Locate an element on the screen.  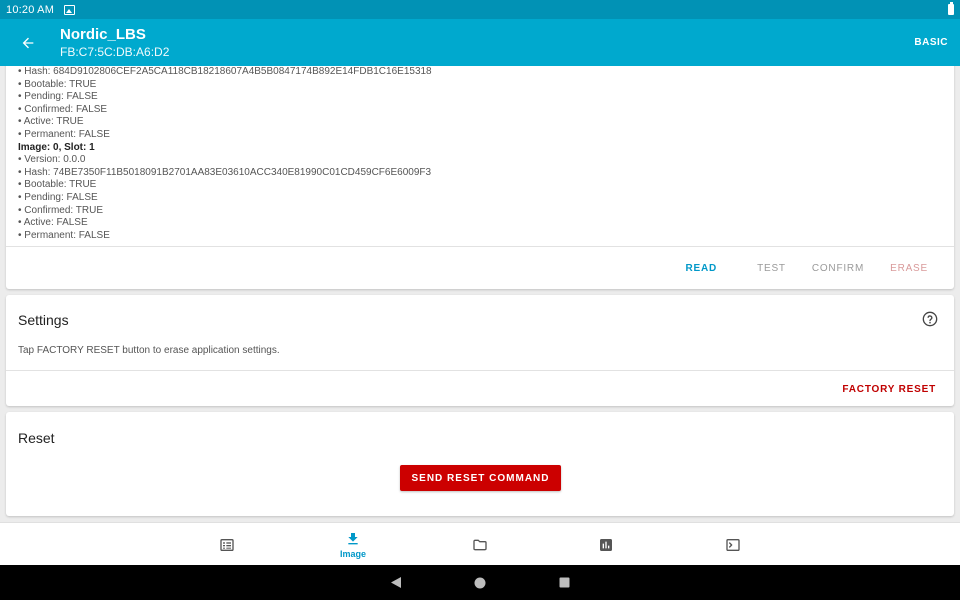
terminal-icon is located at coordinates (733, 544).